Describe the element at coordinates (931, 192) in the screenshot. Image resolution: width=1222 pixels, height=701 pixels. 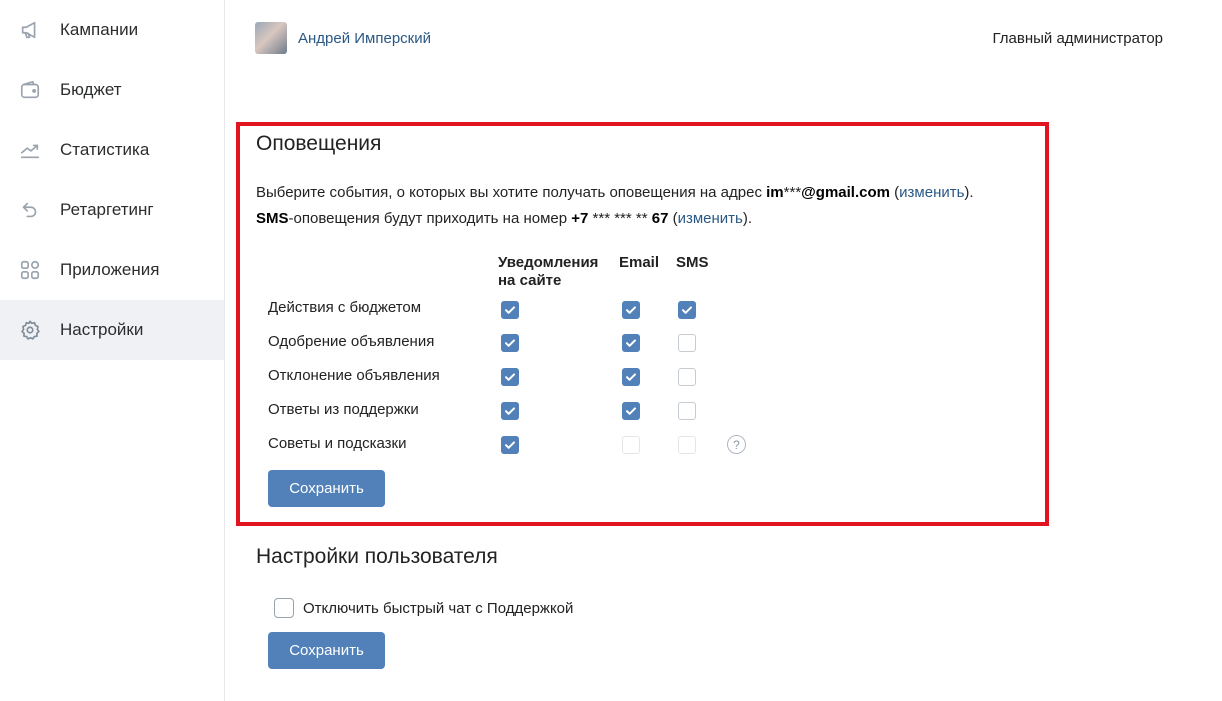
I see `change-email-link: изменить` at that location.